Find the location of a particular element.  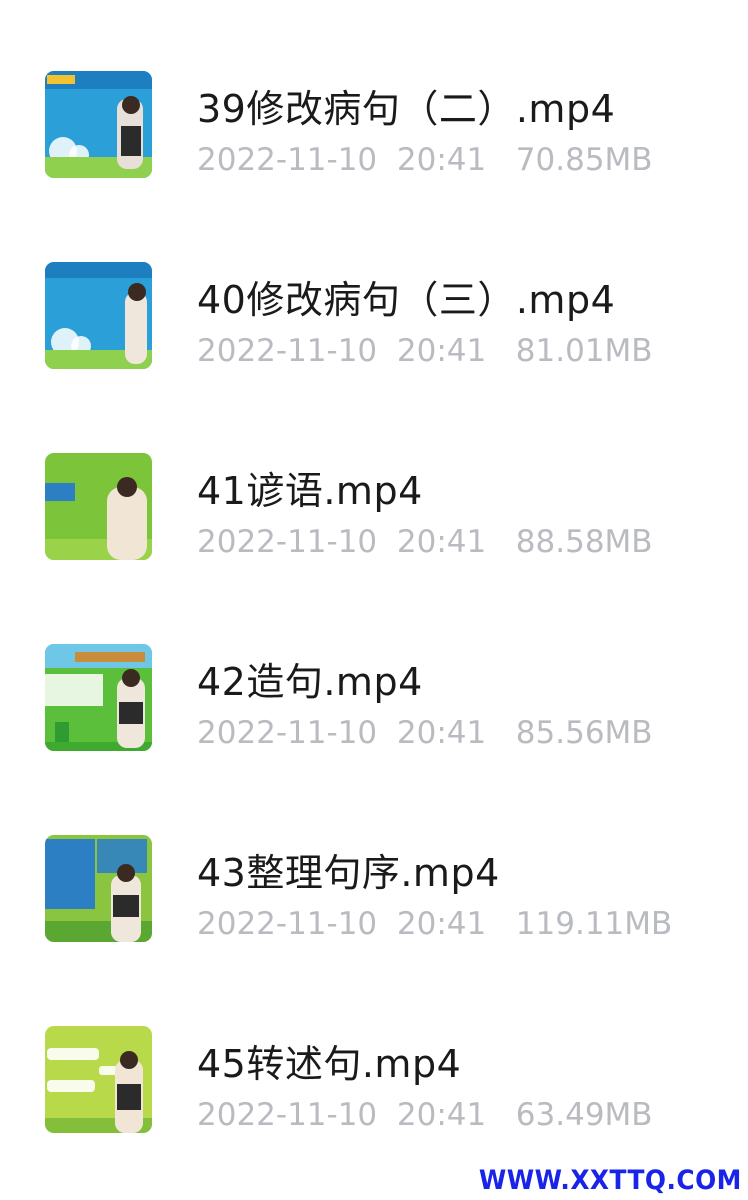

file-meta: 2022-11-10 20:41 81.01MB is located at coordinates (425, 351).